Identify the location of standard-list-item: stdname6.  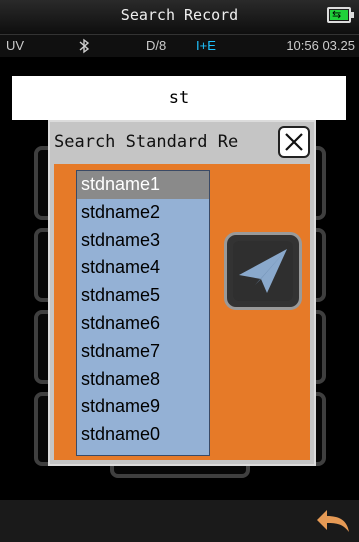
(143, 324).